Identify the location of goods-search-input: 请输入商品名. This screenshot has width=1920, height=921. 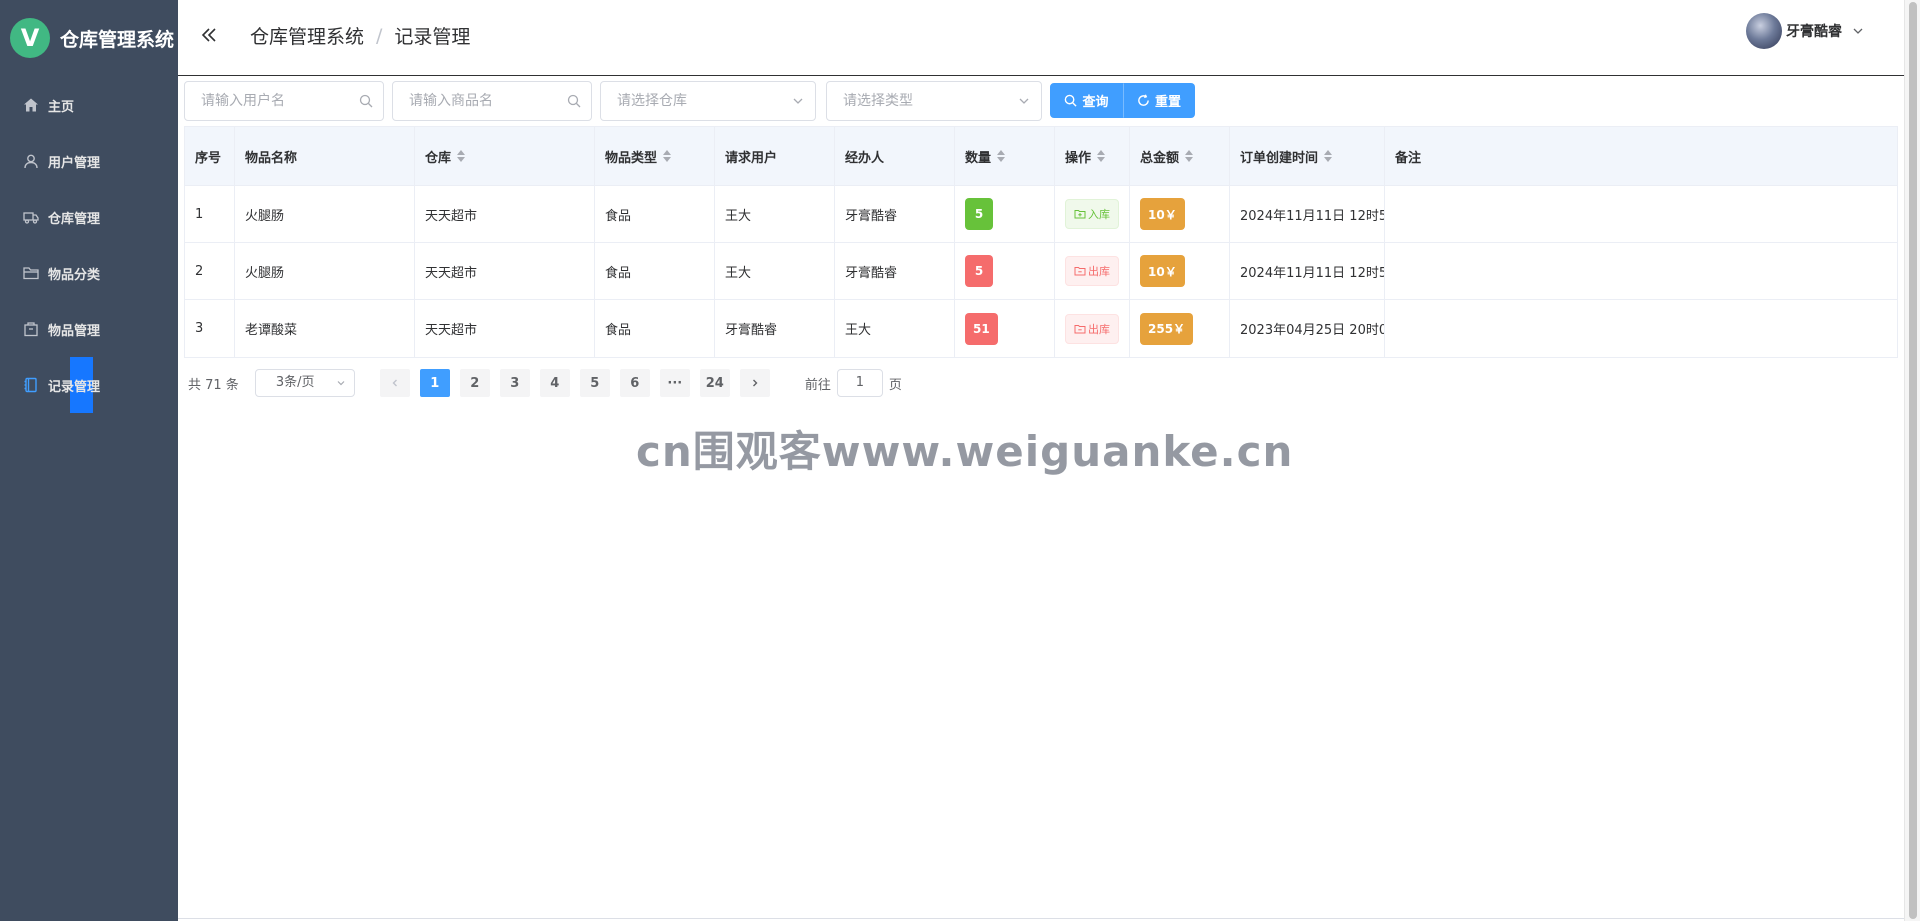
(492, 101).